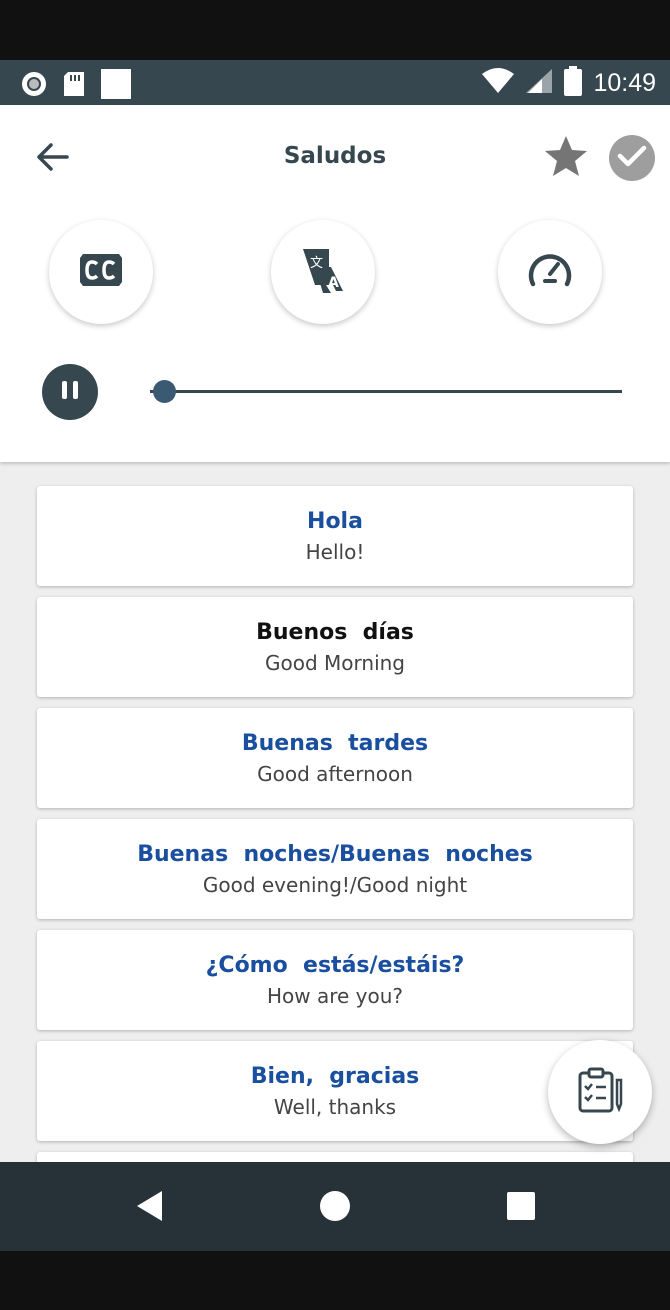 Image resolution: width=670 pixels, height=1310 pixels. I want to click on home-circle-icon, so click(335, 1208).